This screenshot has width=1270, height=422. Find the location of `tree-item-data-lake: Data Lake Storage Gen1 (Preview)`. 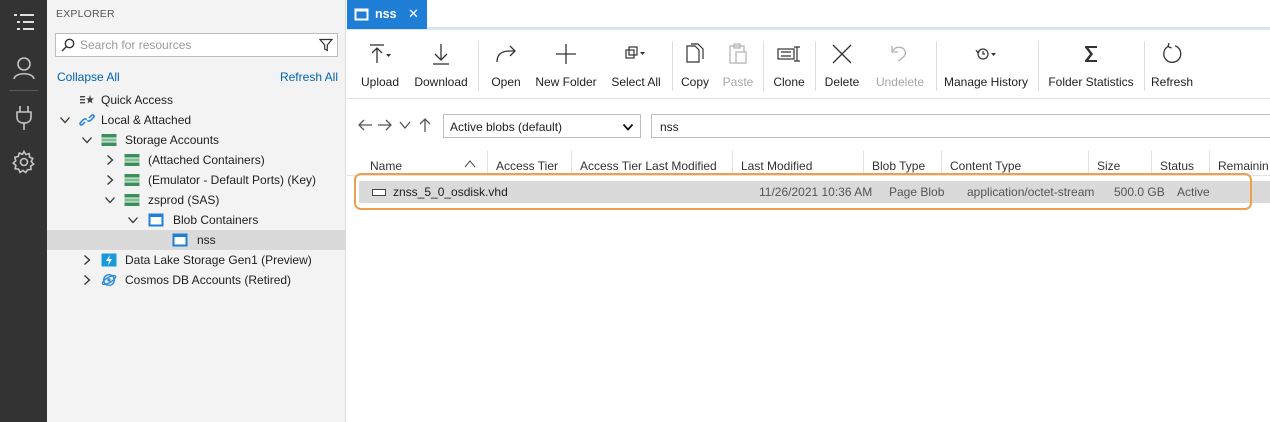

tree-item-data-lake: Data Lake Storage Gen1 (Preview) is located at coordinates (196, 260).